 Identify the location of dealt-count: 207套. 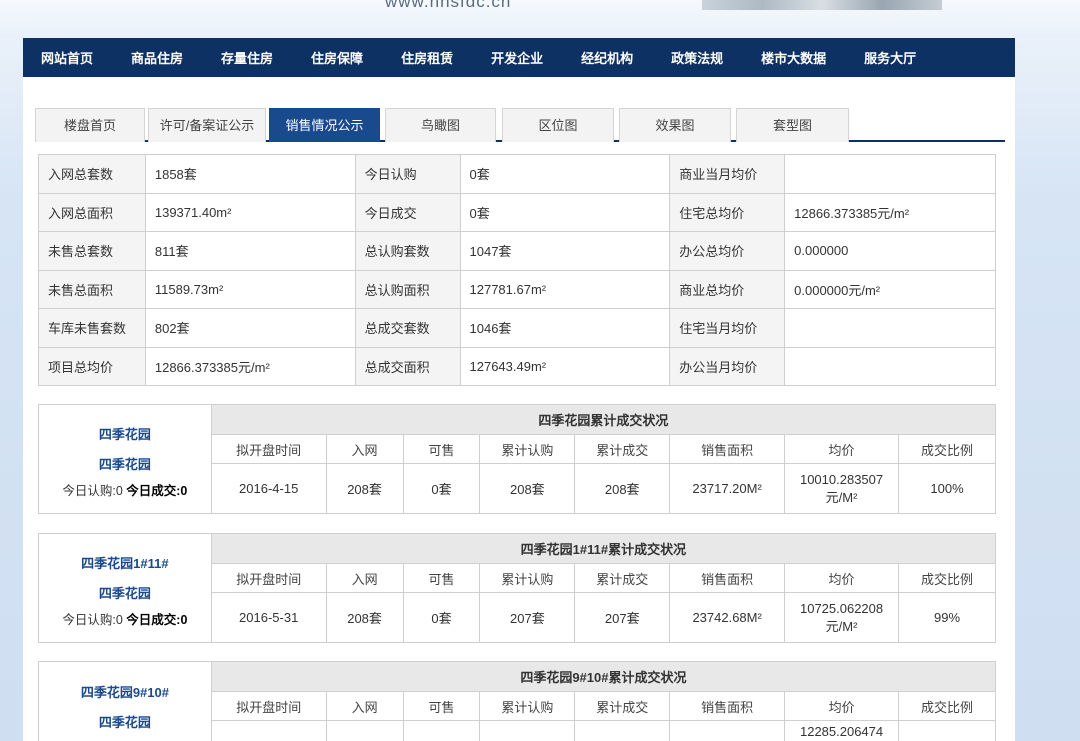
(622, 617).